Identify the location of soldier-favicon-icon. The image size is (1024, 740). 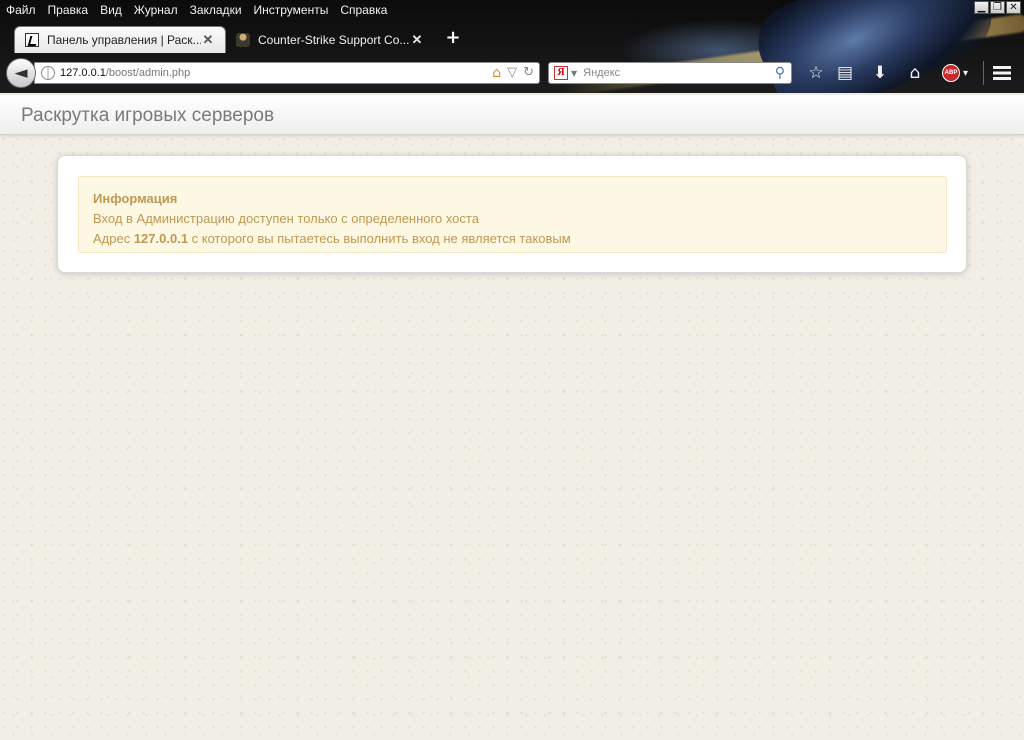
(243, 39).